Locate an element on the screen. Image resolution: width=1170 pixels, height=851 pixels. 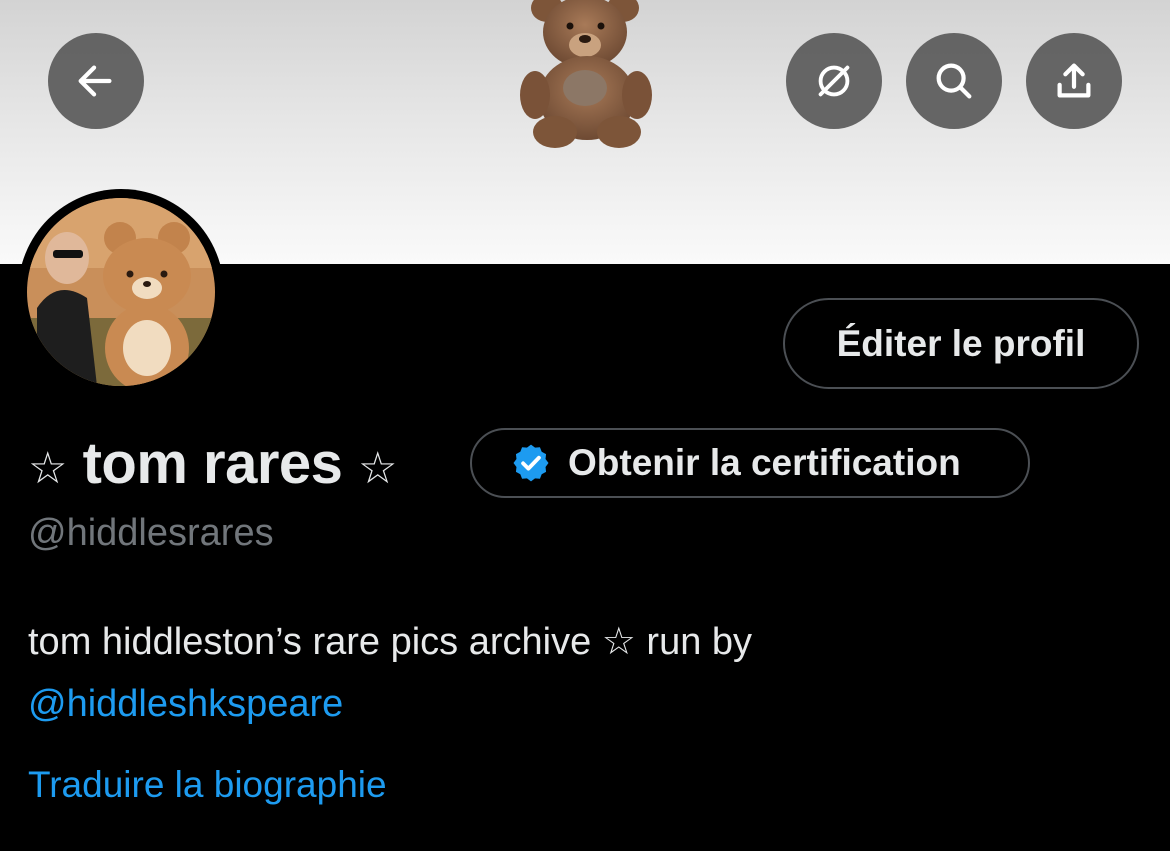
profile-name-row: ☆ tom rares ☆ is located at coordinates (212, 463).